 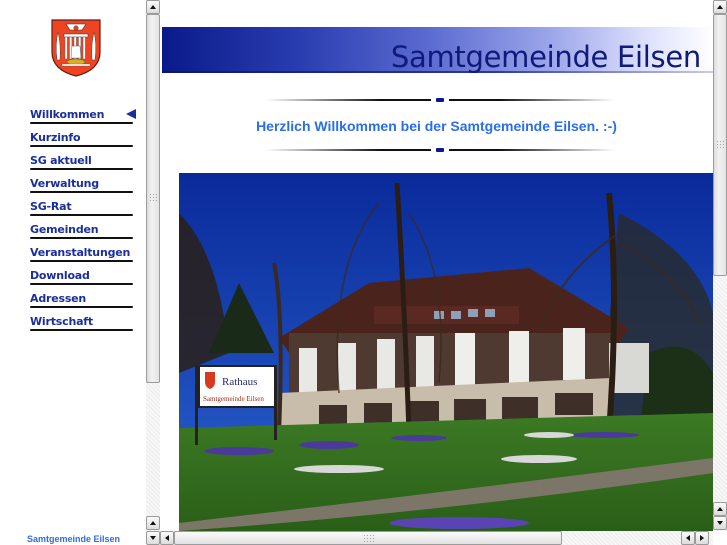 What do you see at coordinates (82, 140) in the screenshot?
I see `nav-item-kurzinfo: Kurzinfo` at bounding box center [82, 140].